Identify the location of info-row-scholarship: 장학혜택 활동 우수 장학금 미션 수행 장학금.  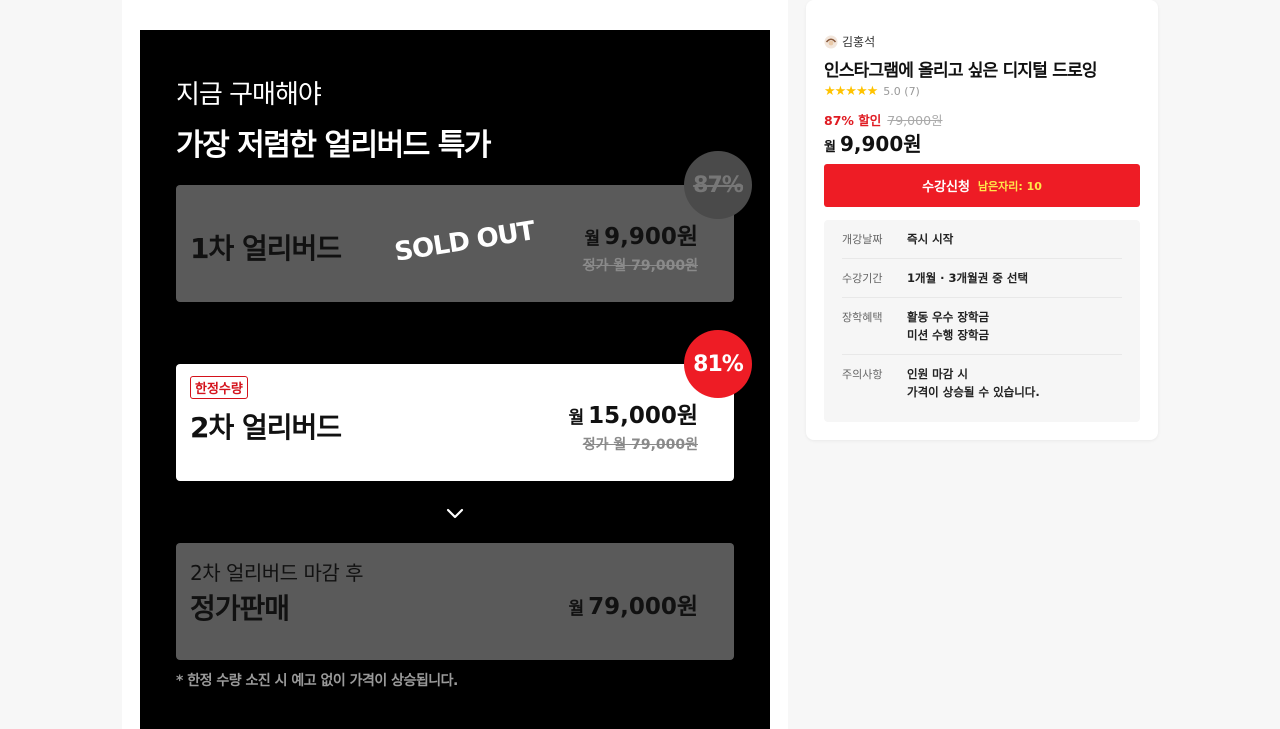
(982, 326).